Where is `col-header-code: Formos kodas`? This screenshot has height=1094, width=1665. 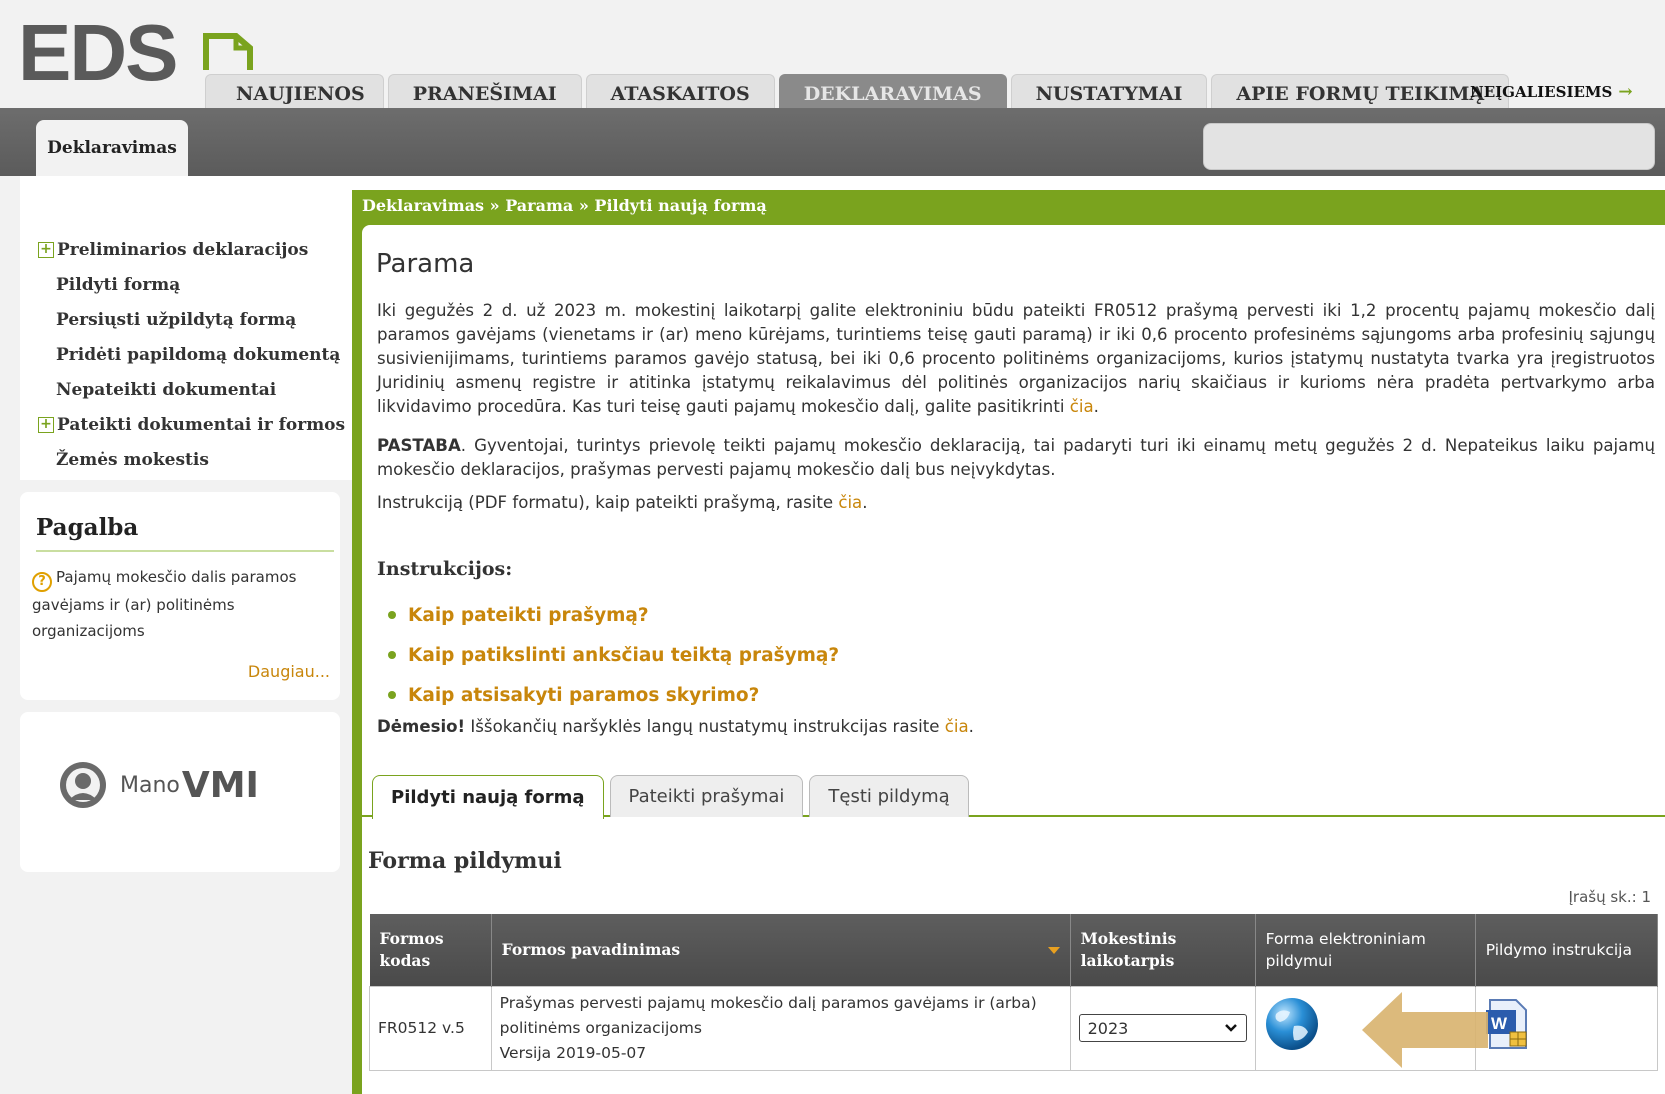
col-header-code: Formos kodas is located at coordinates (430, 950).